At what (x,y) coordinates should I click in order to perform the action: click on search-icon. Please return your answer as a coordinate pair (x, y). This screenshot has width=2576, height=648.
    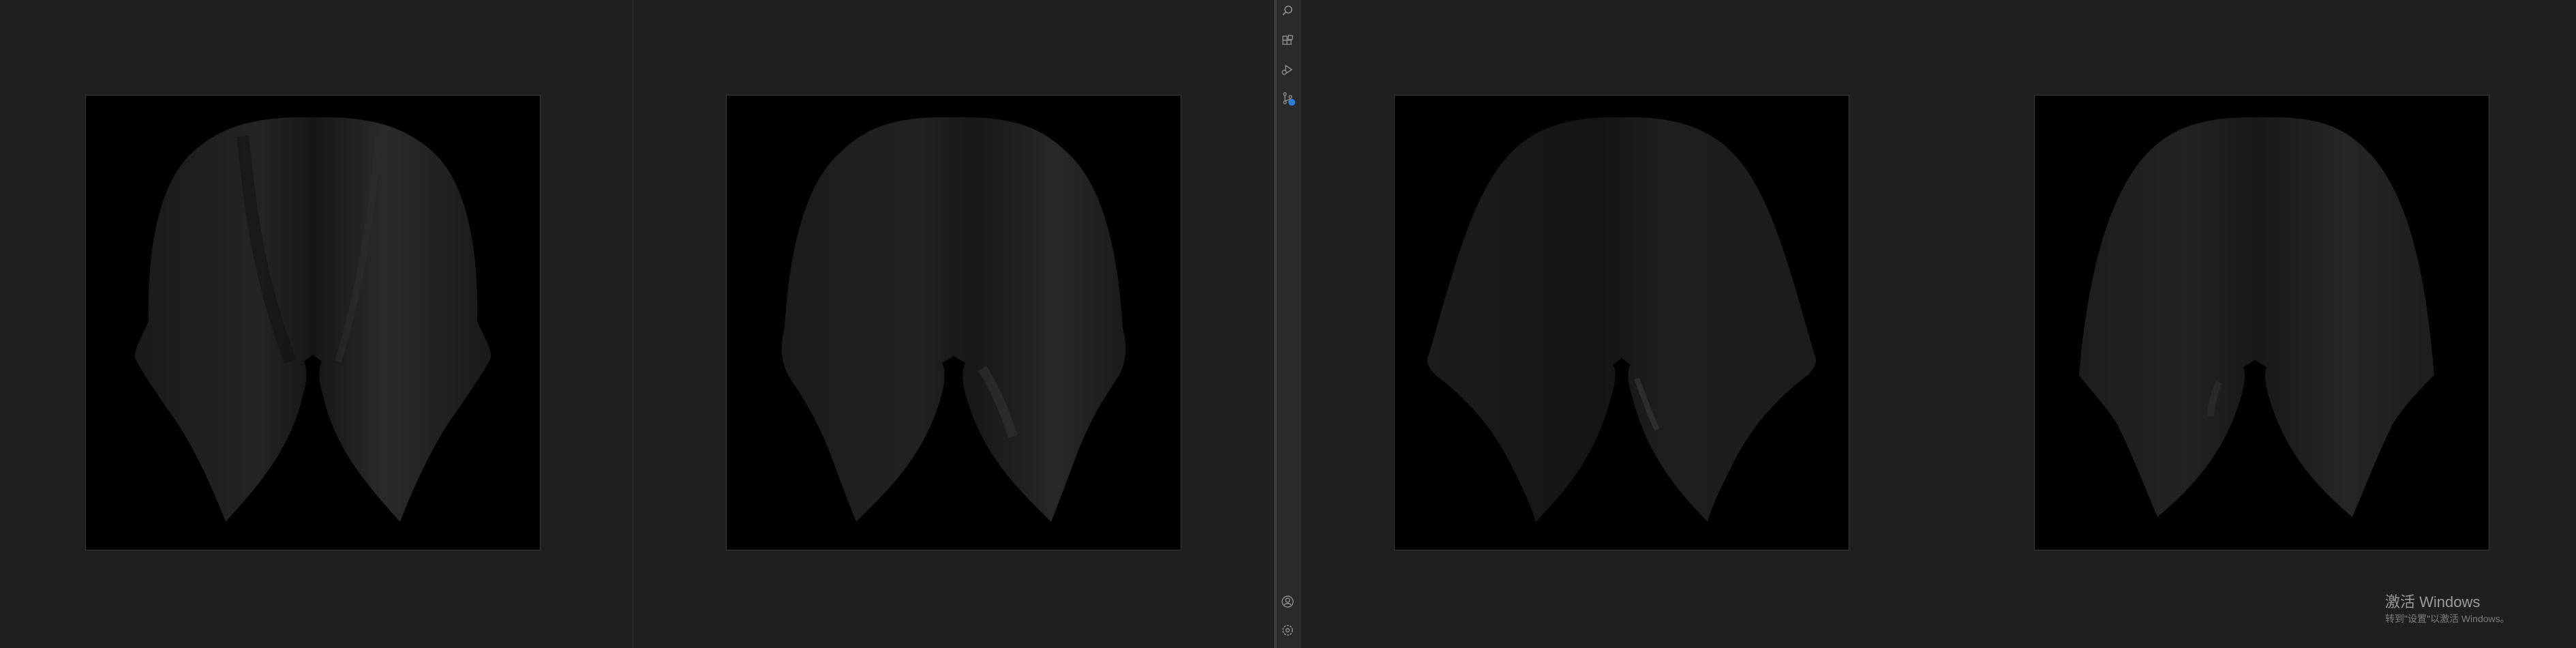
    Looking at the image, I should click on (1287, 11).